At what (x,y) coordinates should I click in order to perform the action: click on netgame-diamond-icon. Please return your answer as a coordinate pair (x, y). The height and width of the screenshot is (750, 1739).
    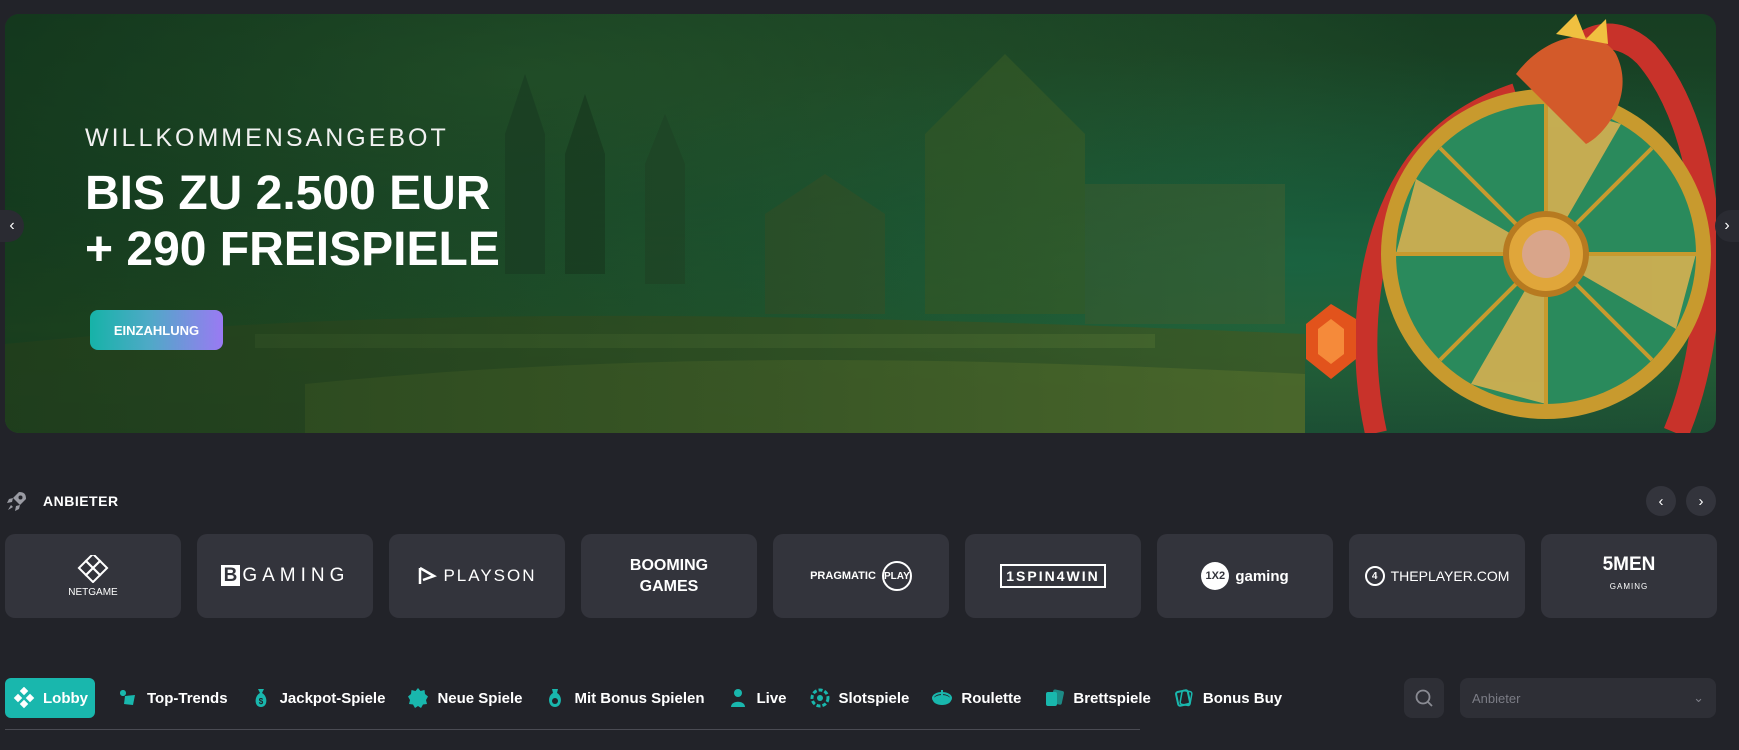
    Looking at the image, I should click on (93, 568).